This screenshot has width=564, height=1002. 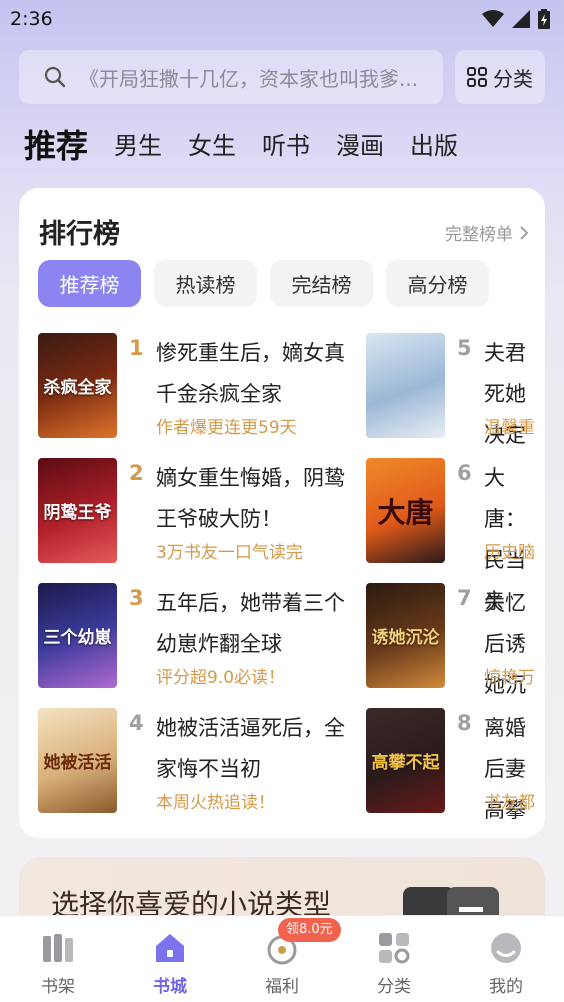 I want to click on cover-text: 诱她沉沦, so click(x=405, y=638).